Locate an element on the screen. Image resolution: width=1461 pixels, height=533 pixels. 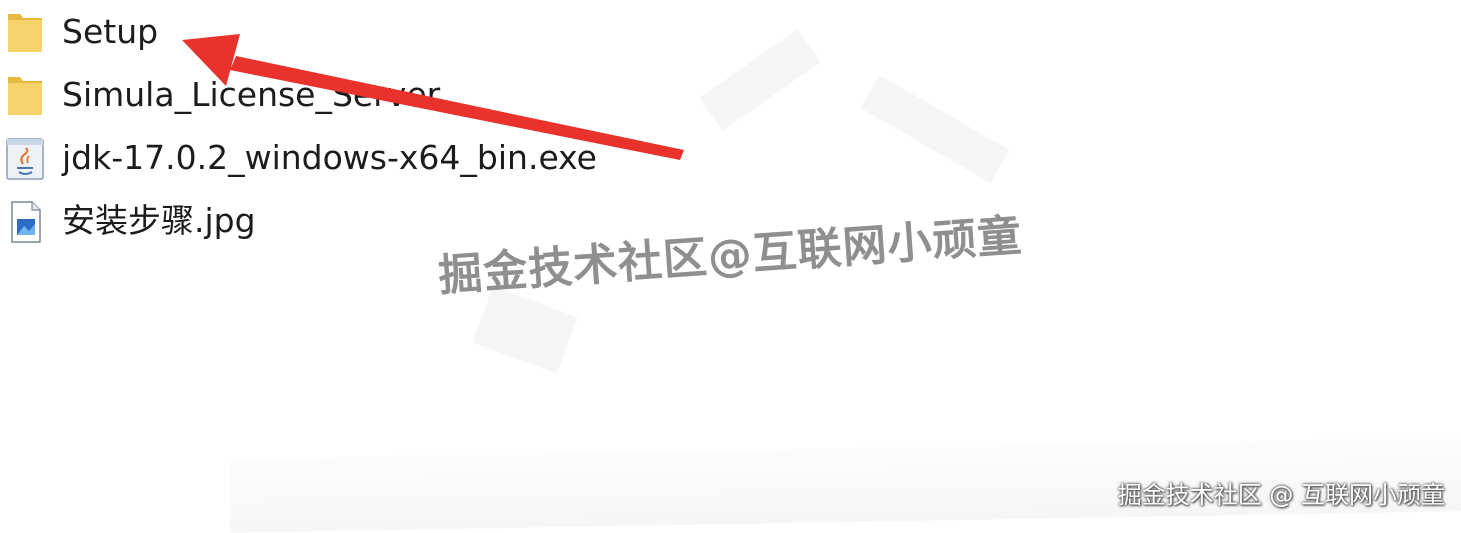
corner-watermark: 掘金技术社区 @ 互联网小顽童 is located at coordinates (1281, 495).